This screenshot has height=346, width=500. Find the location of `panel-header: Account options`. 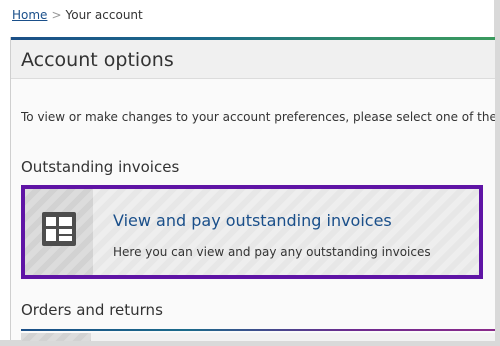

panel-header: Account options is located at coordinates (253, 59).